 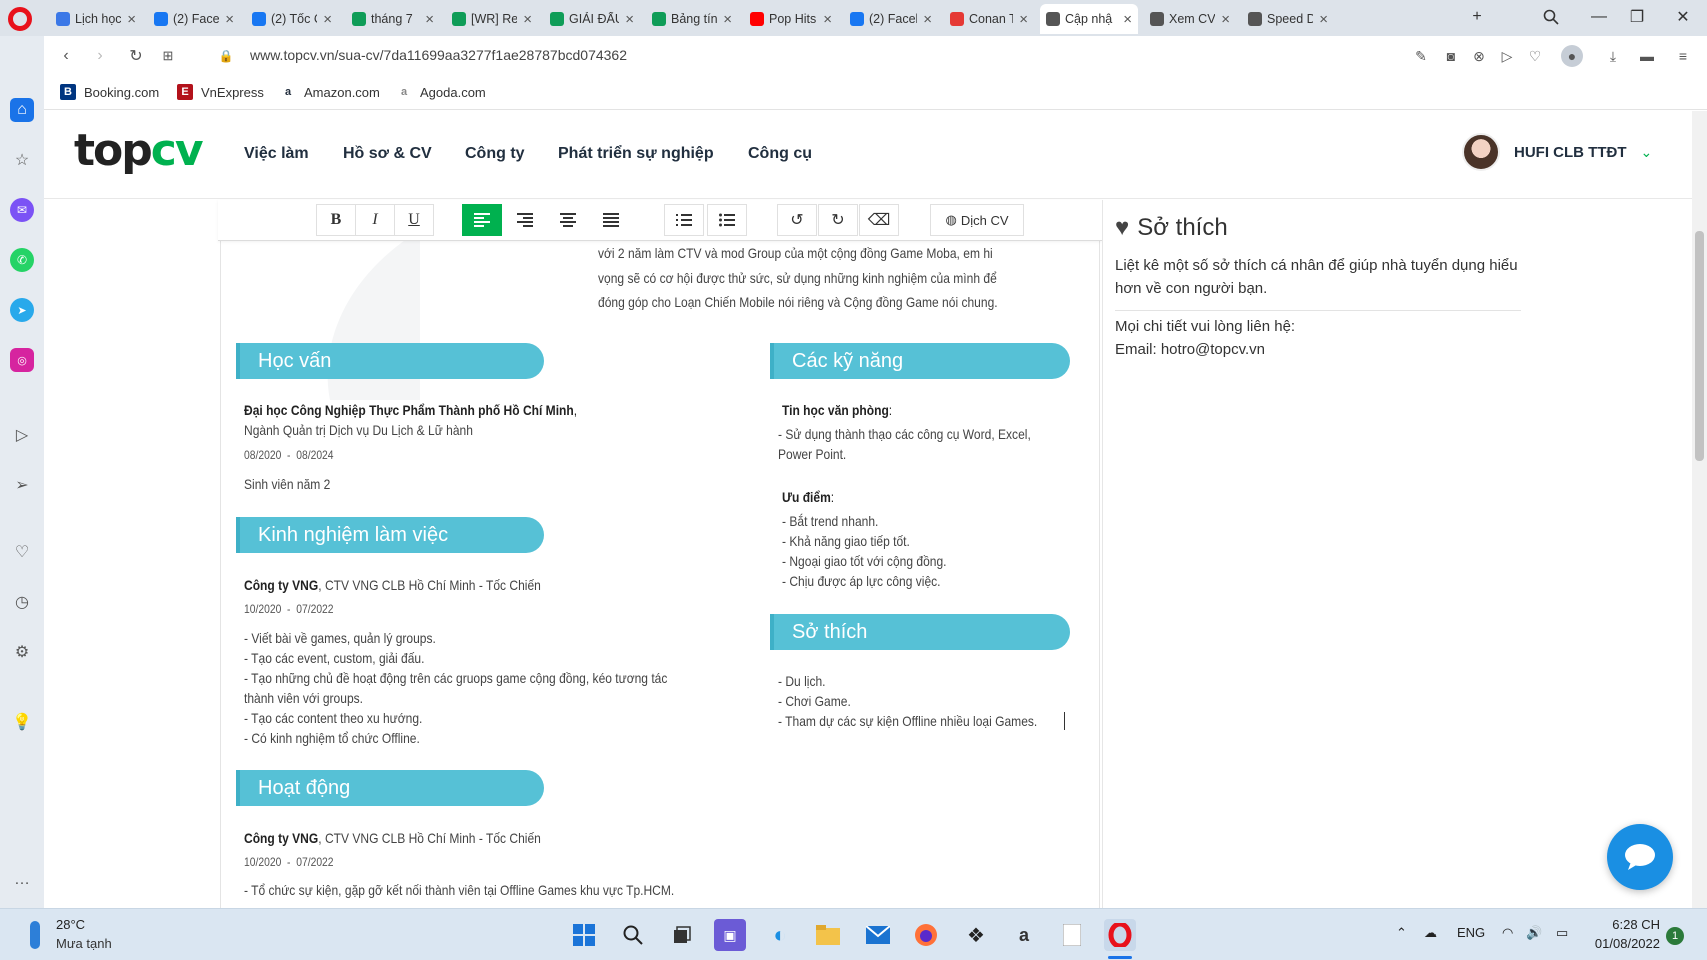 What do you see at coordinates (1572, 56) in the screenshot?
I see `profile-icon: ●` at bounding box center [1572, 56].